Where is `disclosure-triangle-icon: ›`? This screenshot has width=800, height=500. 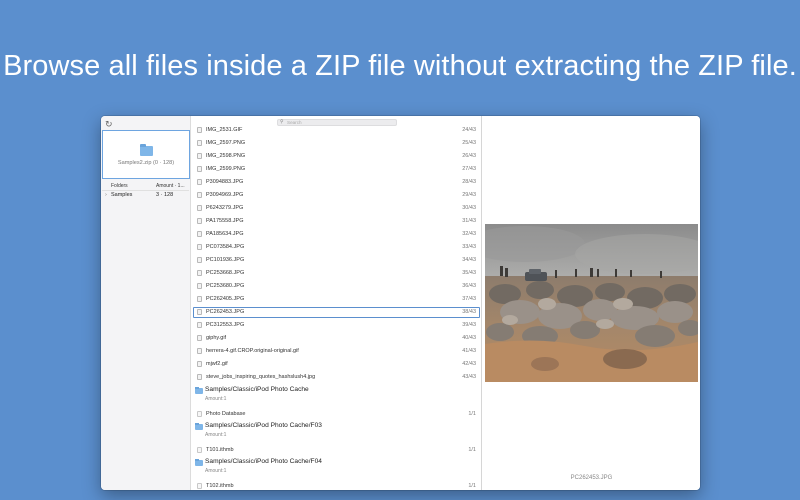 disclosure-triangle-icon: › is located at coordinates (106, 195).